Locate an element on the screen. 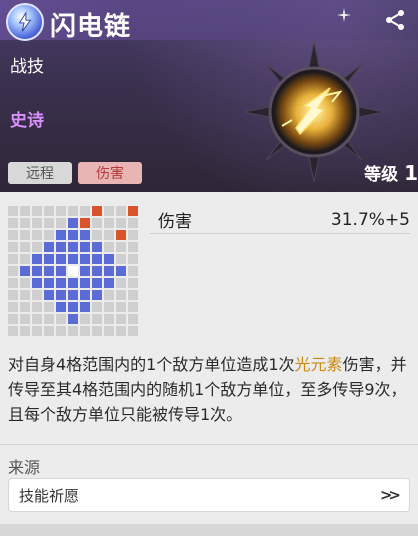 This screenshot has width=418, height=536. source-label: 来源 is located at coordinates (24, 467).